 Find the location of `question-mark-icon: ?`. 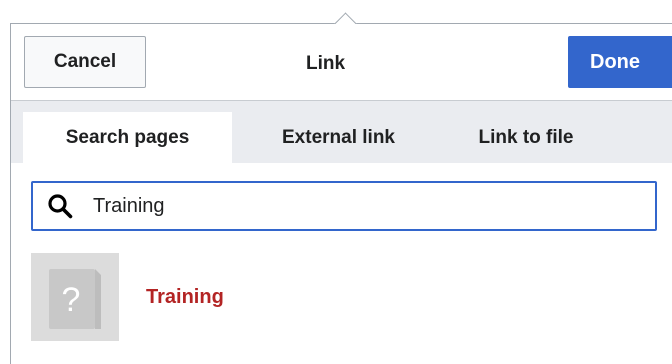

question-mark-icon: ? is located at coordinates (75, 299).